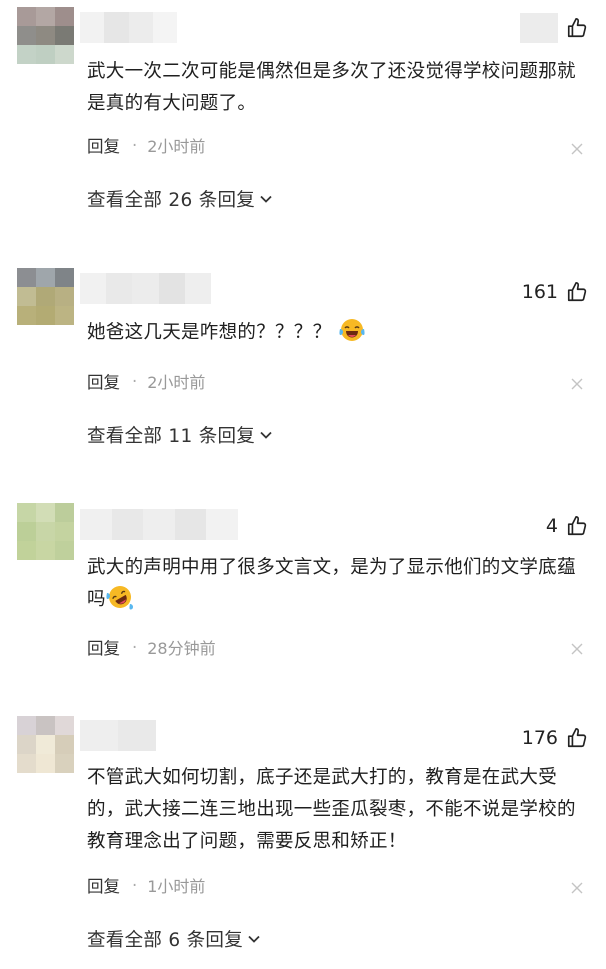 The width and height of the screenshot is (606, 969). I want to click on view-all-replies-button: 查看全部 26 条回复, so click(180, 199).